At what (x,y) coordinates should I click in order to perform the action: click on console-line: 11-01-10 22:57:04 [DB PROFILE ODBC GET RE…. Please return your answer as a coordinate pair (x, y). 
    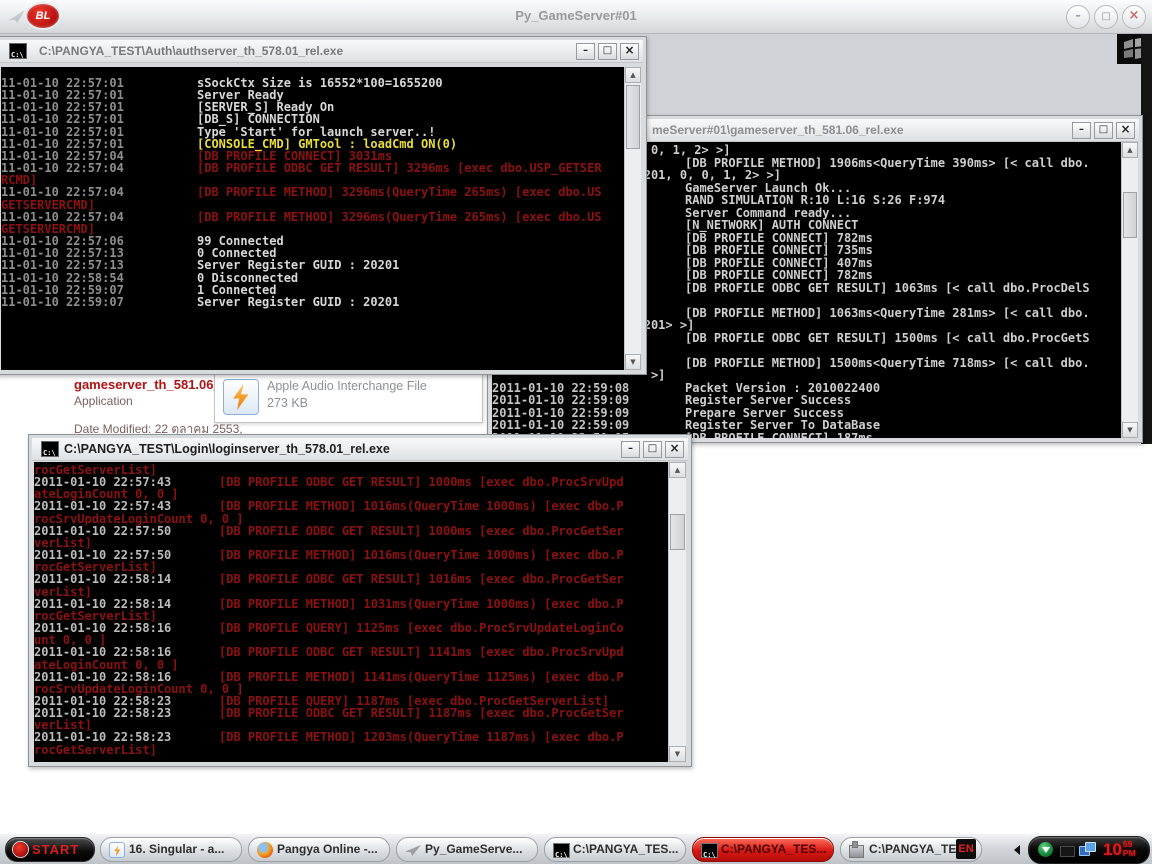
    Looking at the image, I should click on (313, 168).